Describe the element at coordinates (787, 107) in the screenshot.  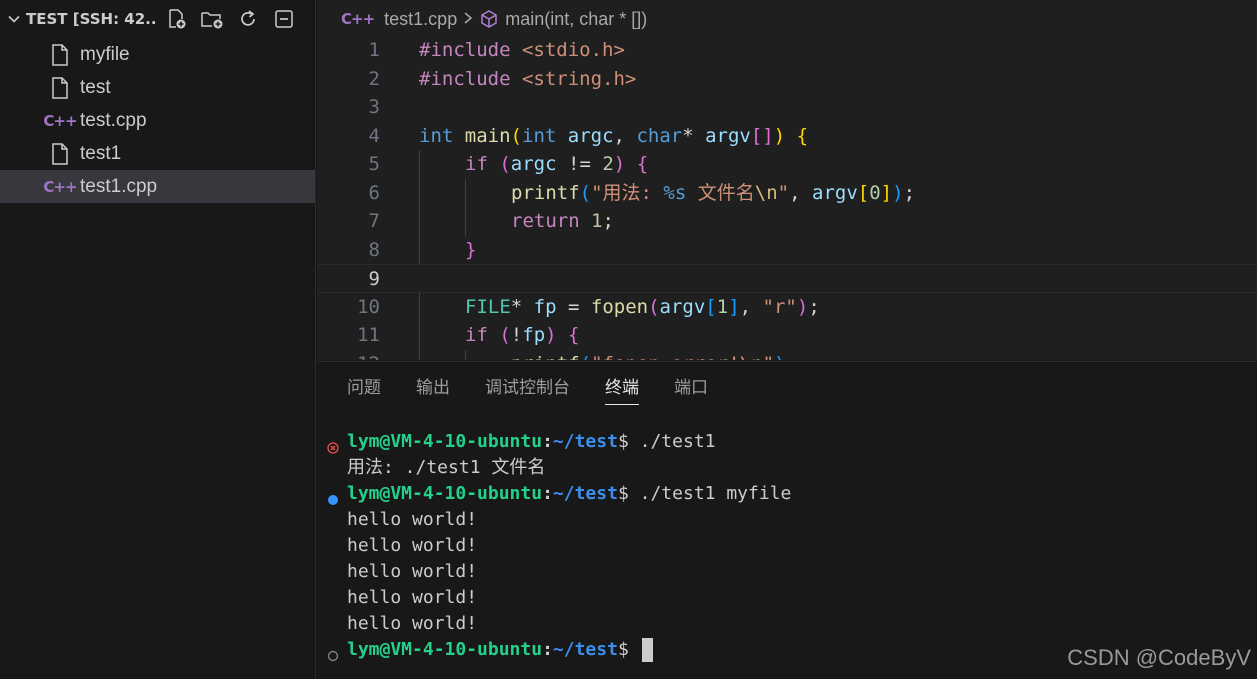
I see `code-line: 3` at that location.